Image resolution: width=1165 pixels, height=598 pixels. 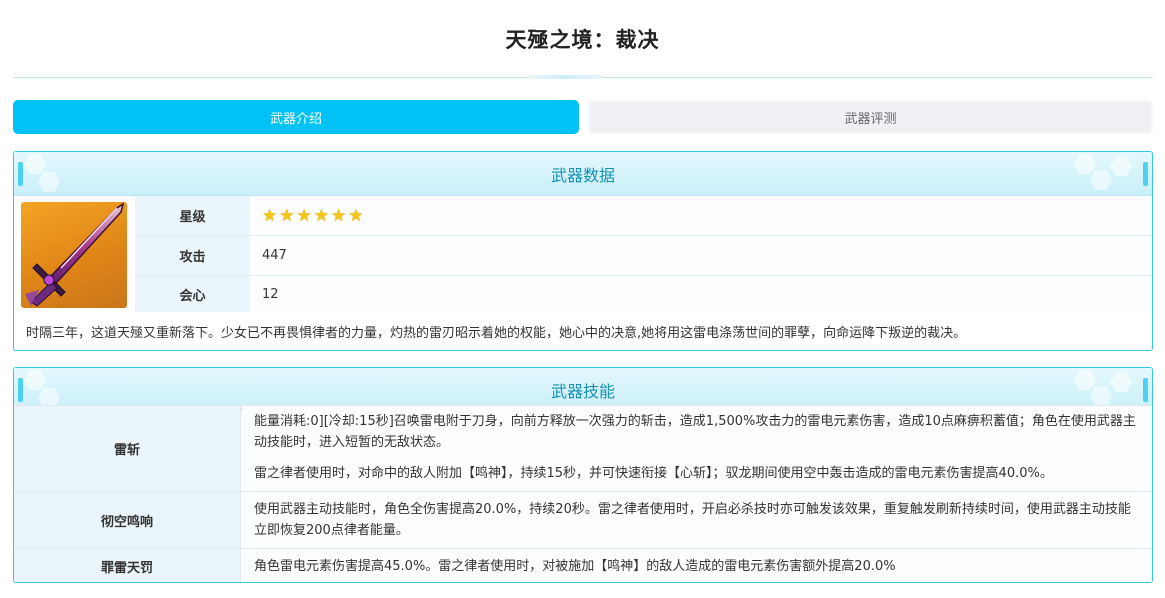 What do you see at coordinates (127, 448) in the screenshot?
I see `skill-name: 雷斩` at bounding box center [127, 448].